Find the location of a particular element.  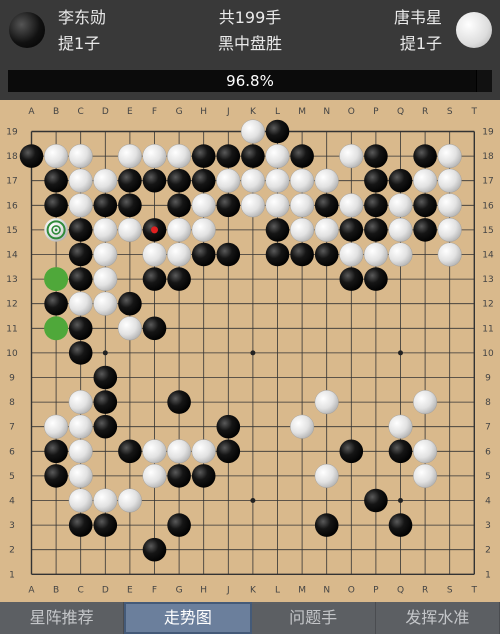

column-label: F is located at coordinates (154, 590).